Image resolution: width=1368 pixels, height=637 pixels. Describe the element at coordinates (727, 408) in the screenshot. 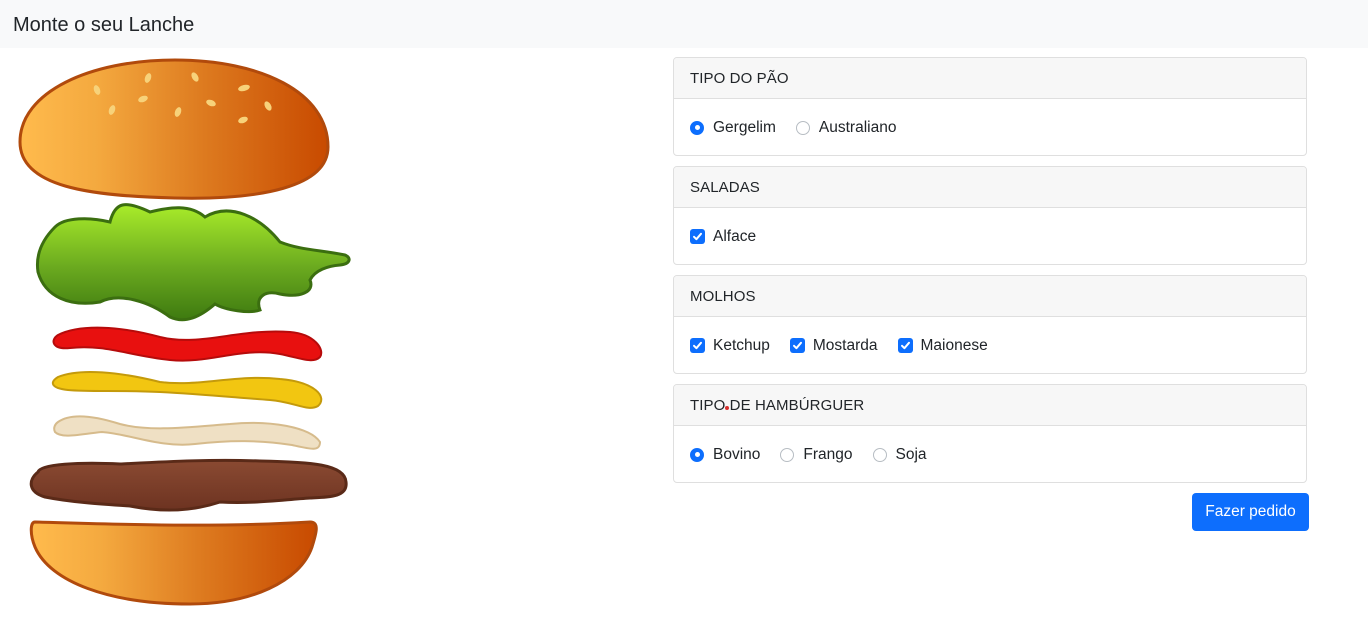

I see `cursor-dot` at that location.